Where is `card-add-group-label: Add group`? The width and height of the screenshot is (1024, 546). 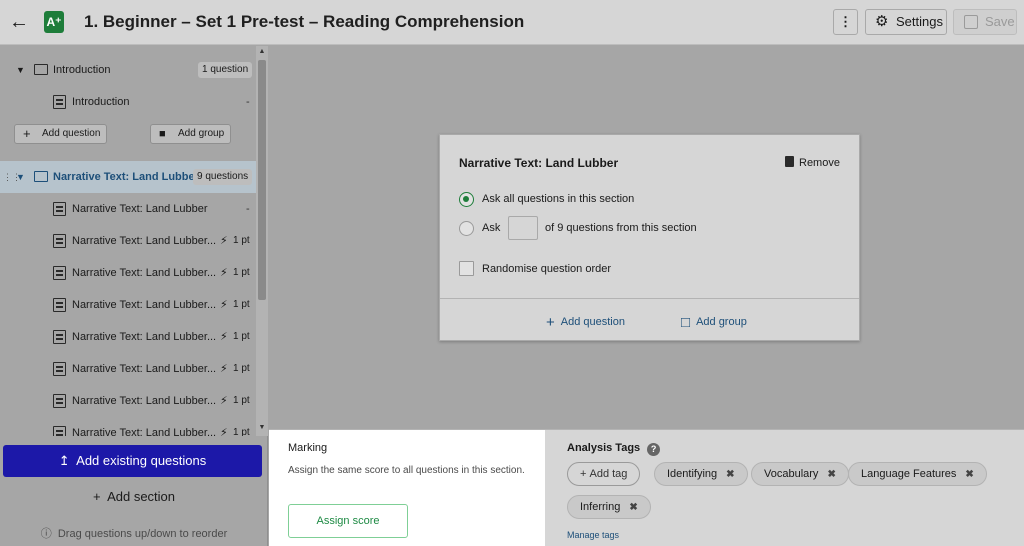
card-add-group-label: Add group is located at coordinates (721, 322).